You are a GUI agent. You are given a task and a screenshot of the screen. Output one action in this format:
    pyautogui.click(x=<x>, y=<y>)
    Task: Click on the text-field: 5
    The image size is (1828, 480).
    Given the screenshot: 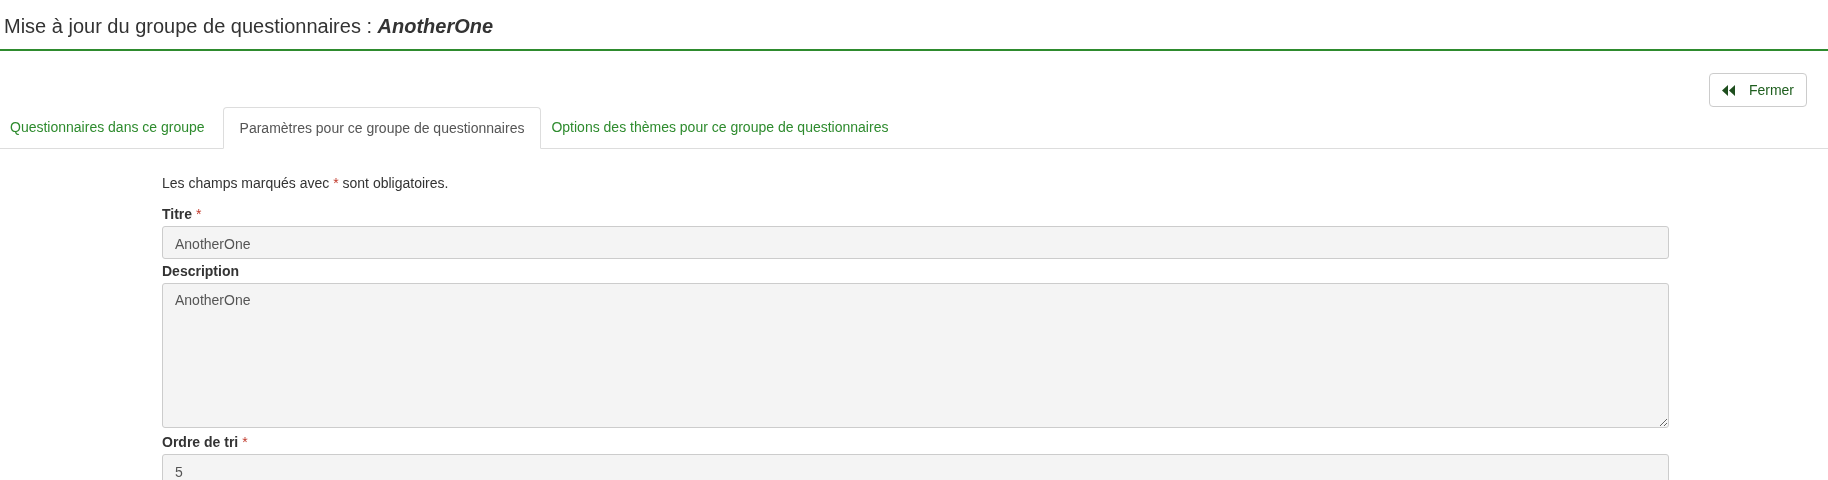 What is the action you would take?
    pyautogui.click(x=915, y=467)
    